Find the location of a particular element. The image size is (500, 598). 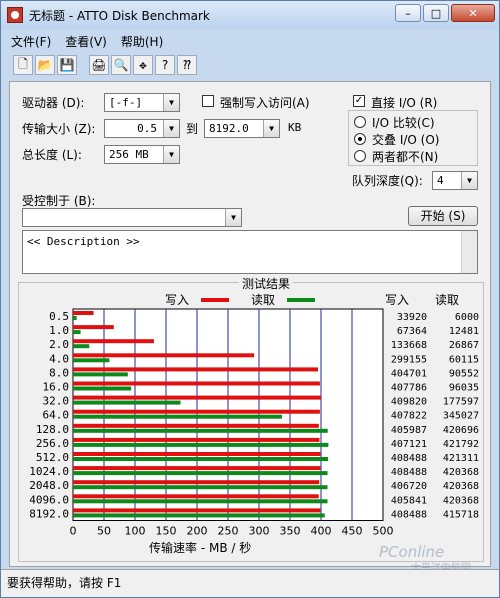

neither-radio is located at coordinates (360, 156).